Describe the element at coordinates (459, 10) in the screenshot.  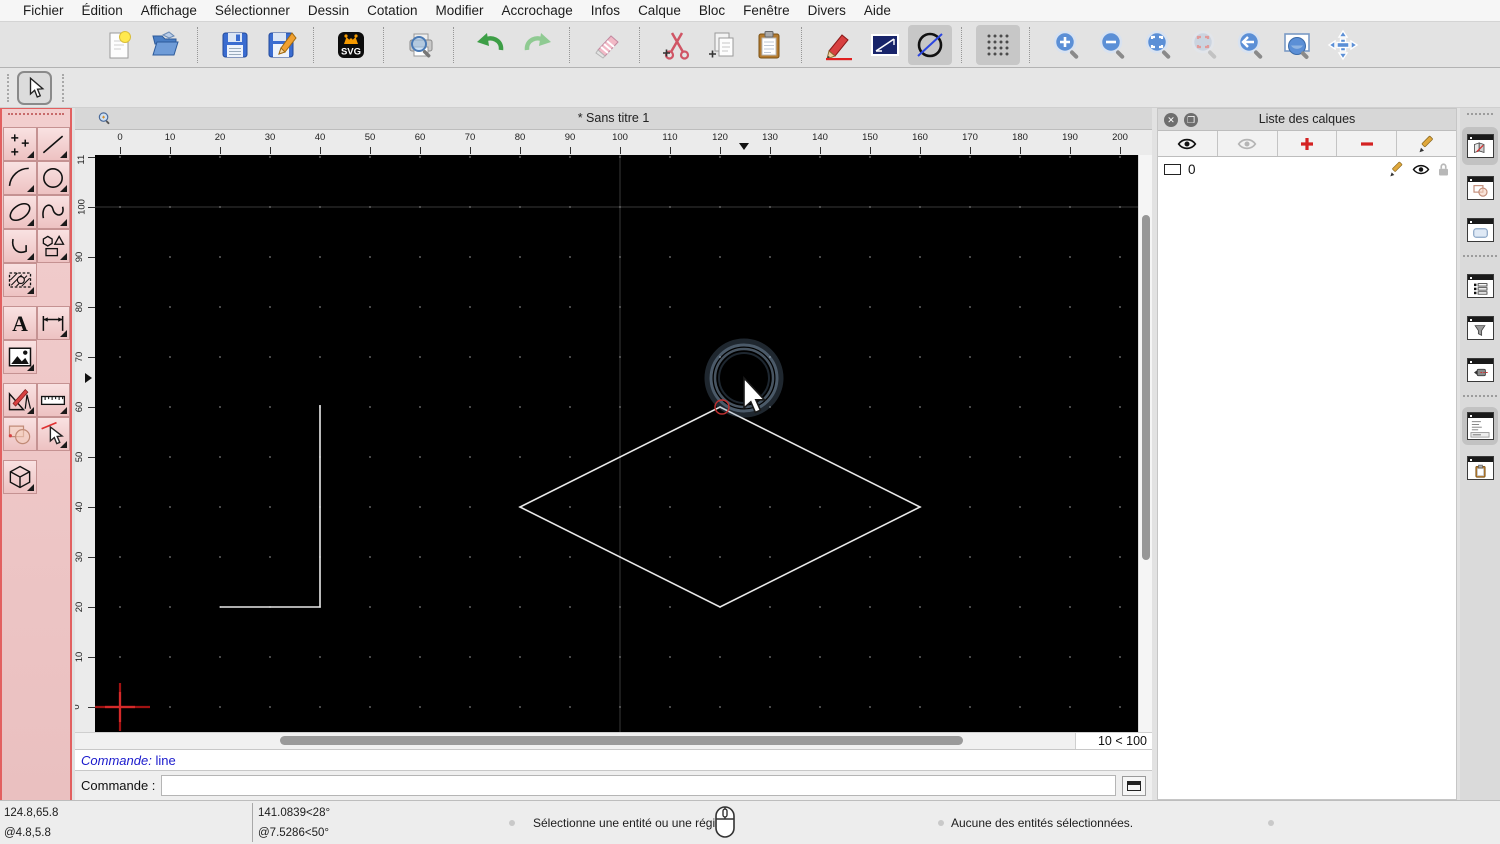
I see `menu-item-modifier: Modifier` at that location.